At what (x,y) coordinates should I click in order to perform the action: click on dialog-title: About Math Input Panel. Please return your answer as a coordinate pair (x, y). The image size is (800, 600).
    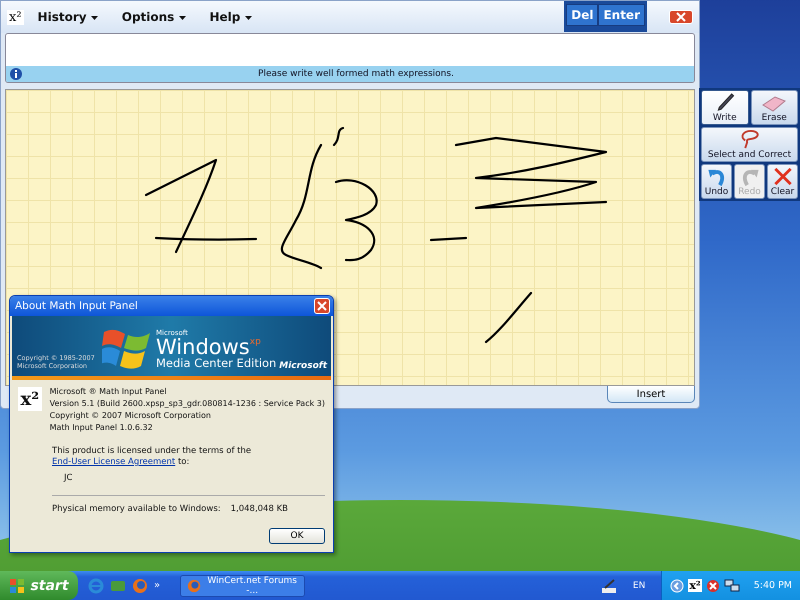
    Looking at the image, I should click on (76, 306).